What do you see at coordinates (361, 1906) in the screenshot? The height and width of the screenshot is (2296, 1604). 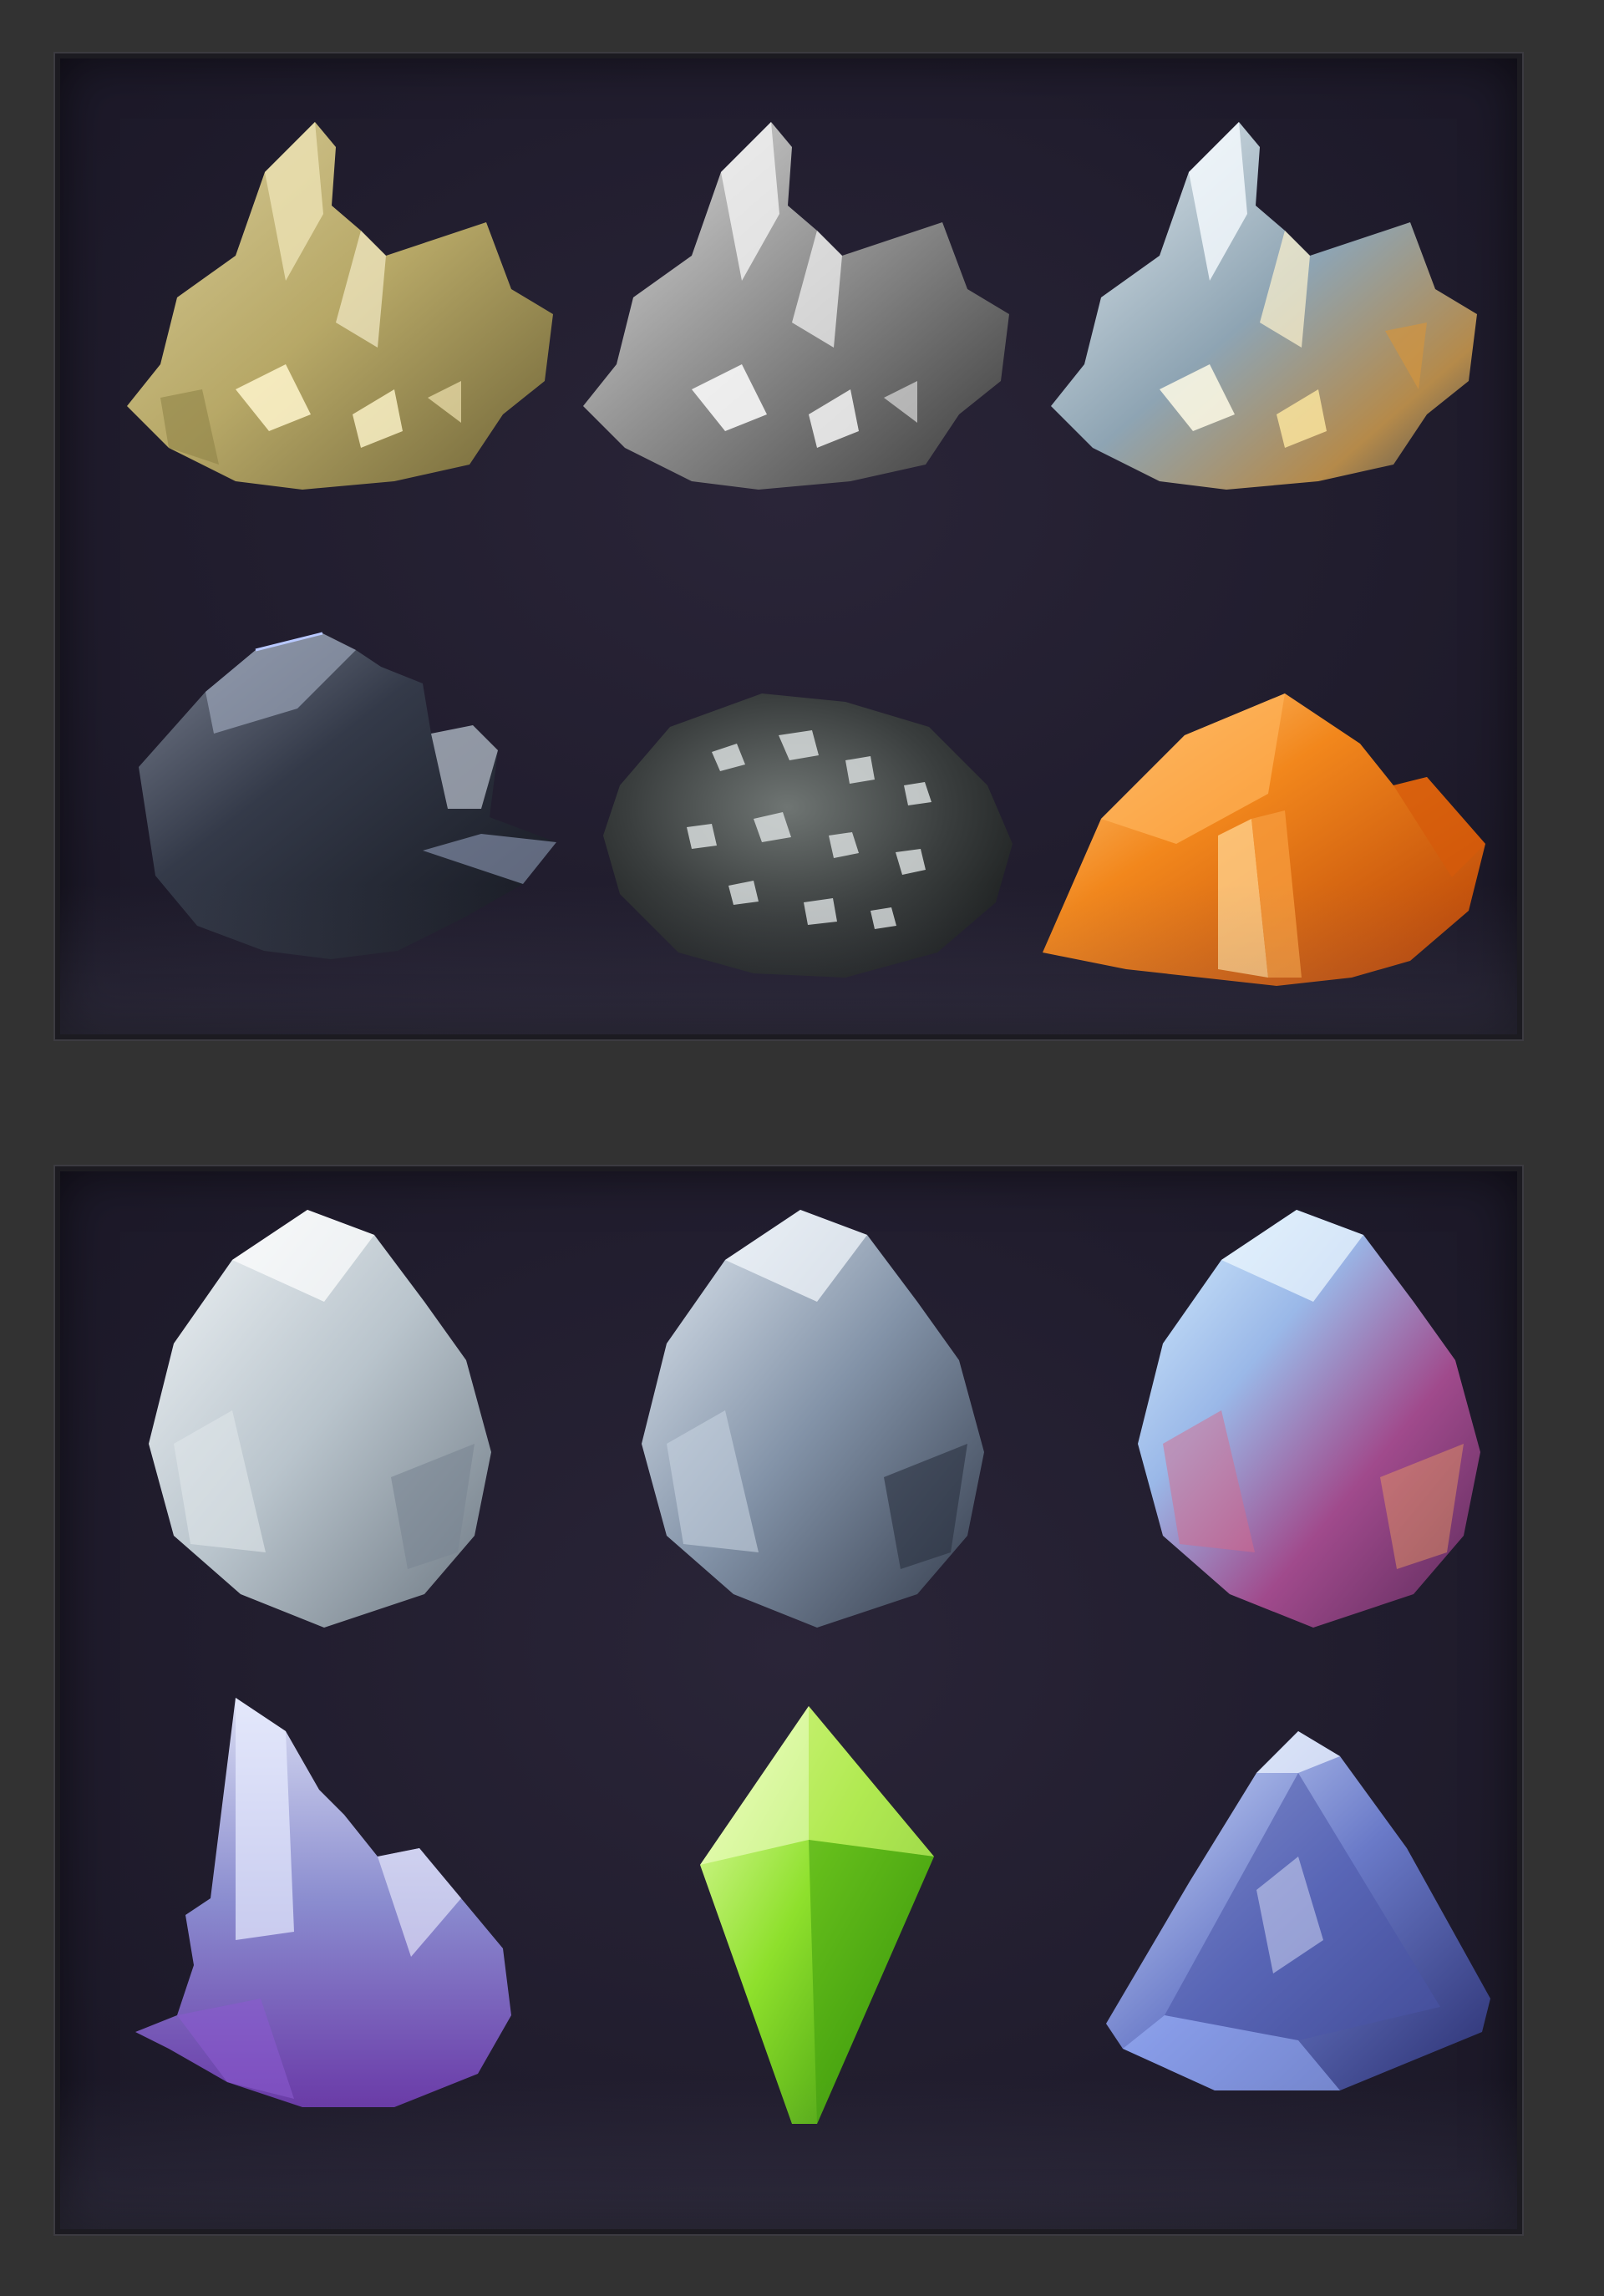 I see `amethyst-crystal-cluster-icon` at bounding box center [361, 1906].